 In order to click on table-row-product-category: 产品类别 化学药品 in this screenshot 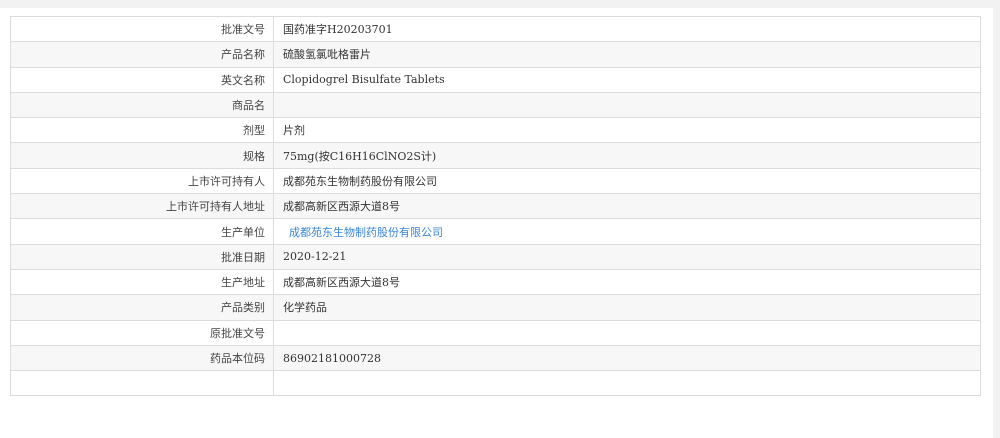, I will do `click(495, 307)`.